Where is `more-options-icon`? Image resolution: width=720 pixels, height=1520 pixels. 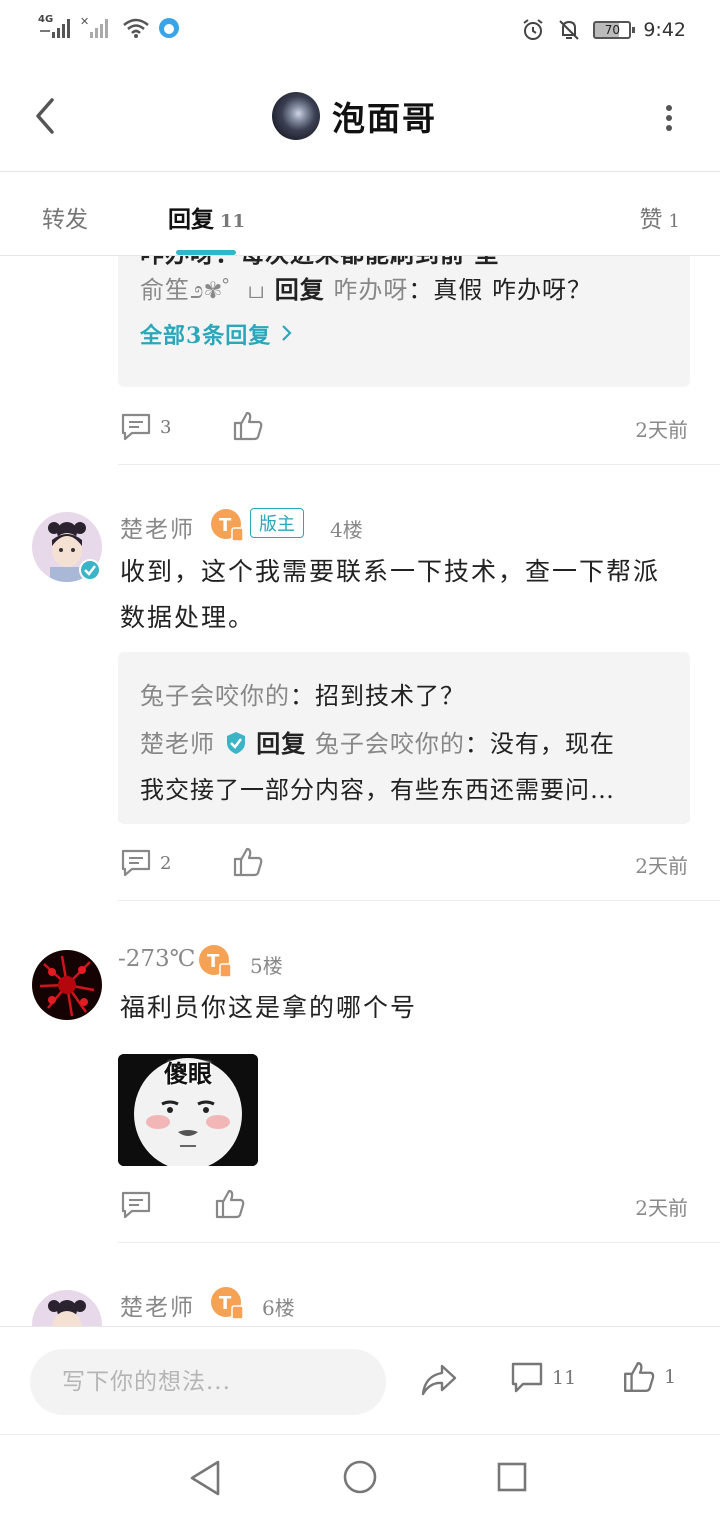
more-options-icon is located at coordinates (669, 118).